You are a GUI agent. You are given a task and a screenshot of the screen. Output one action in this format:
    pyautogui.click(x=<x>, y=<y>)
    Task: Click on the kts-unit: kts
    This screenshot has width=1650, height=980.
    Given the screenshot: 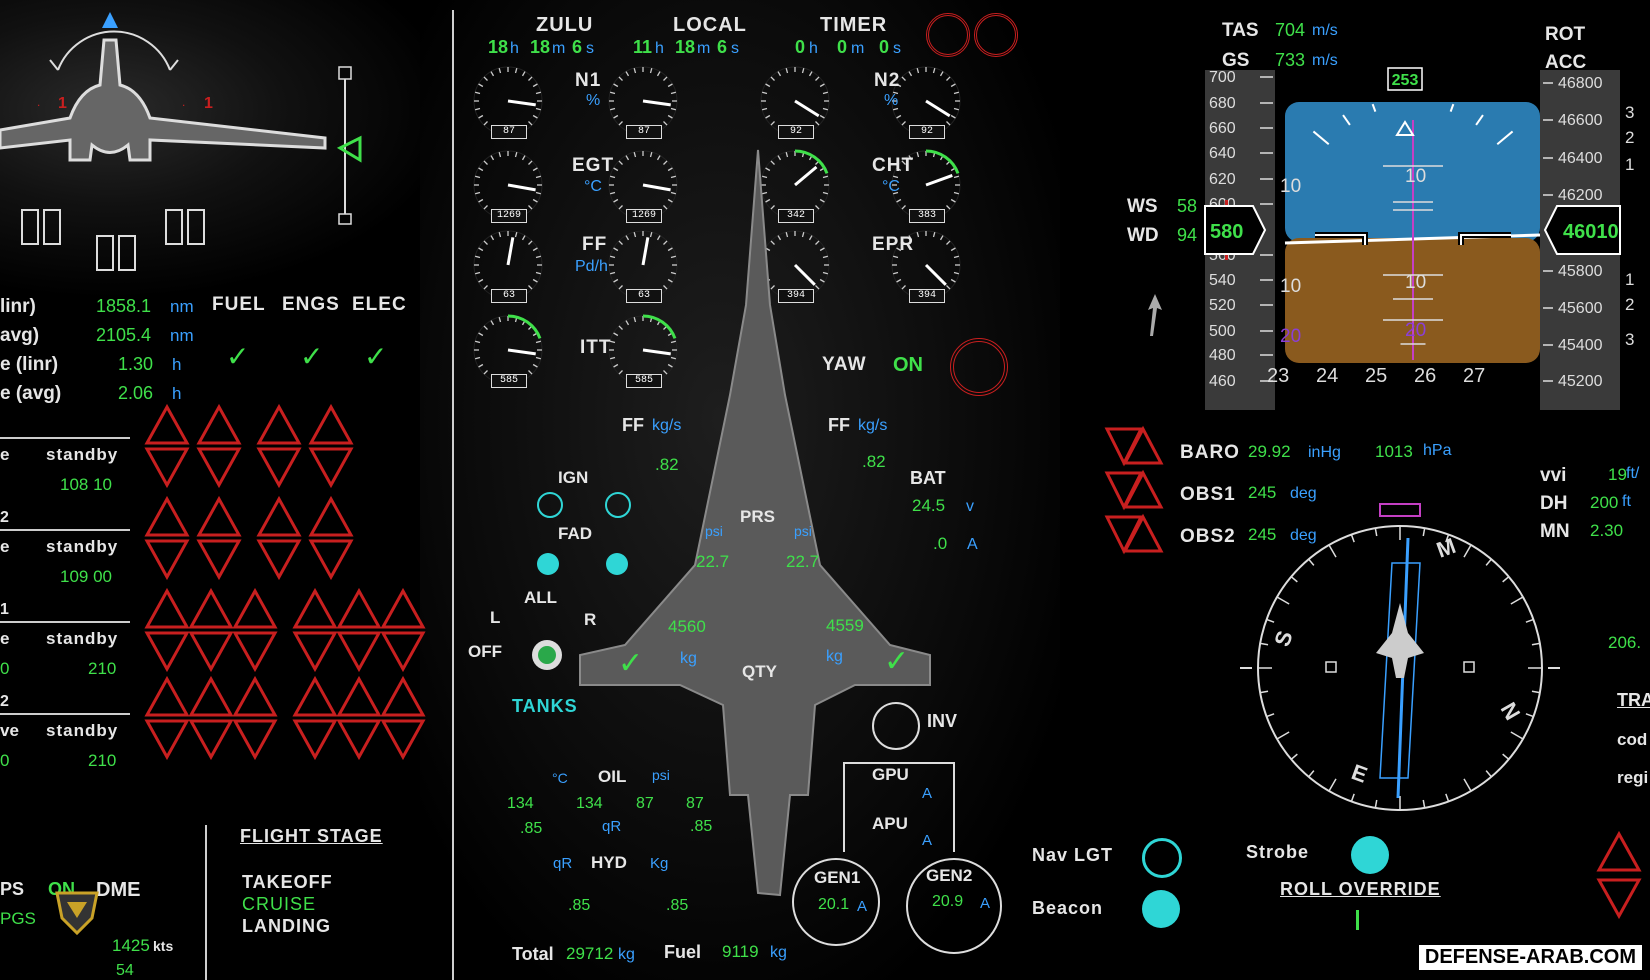 What is the action you would take?
    pyautogui.click(x=163, y=946)
    